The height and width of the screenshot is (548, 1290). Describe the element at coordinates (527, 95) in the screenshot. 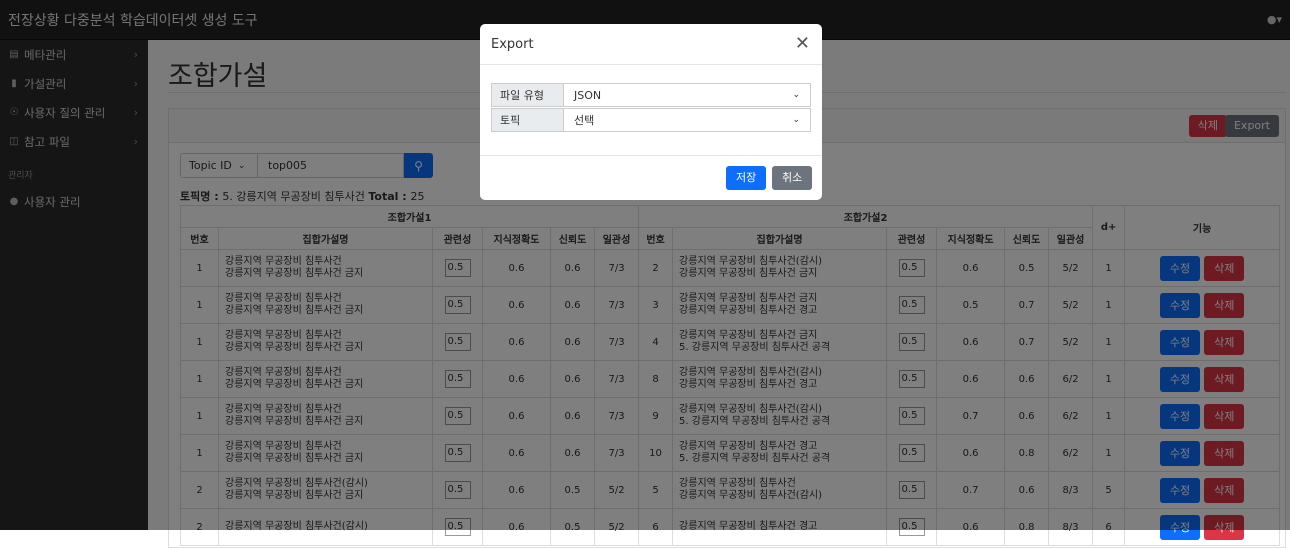

I see `file-type-label: 파일 유형` at that location.